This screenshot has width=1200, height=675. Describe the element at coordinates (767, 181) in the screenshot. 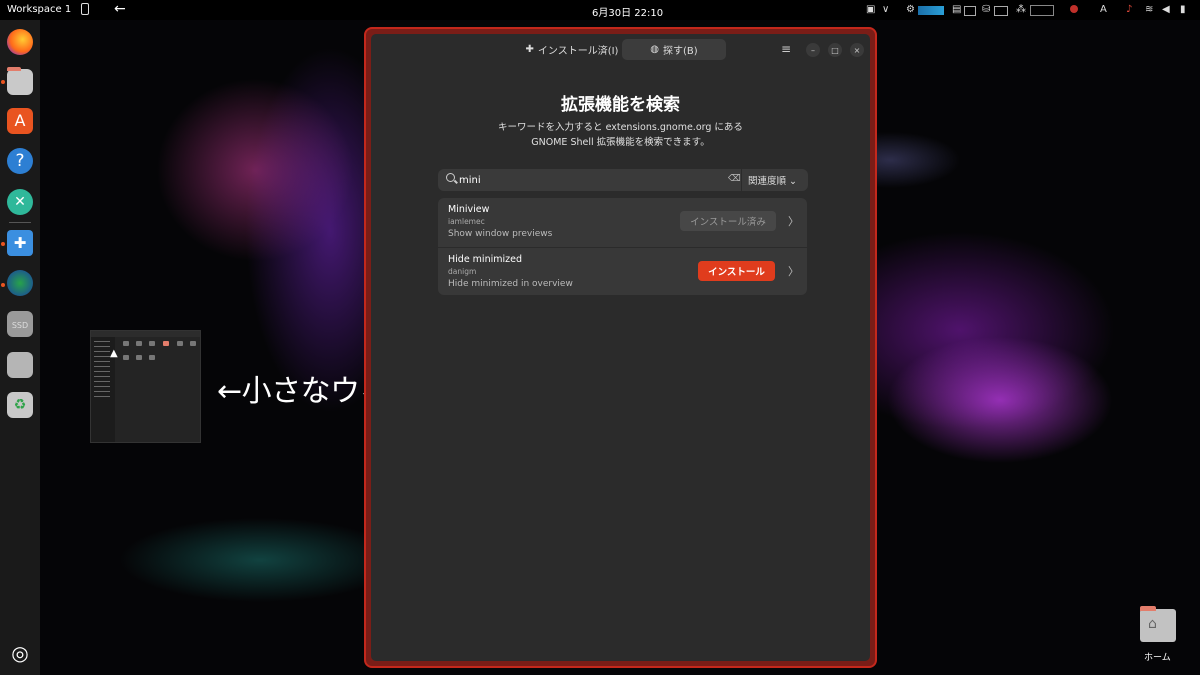

I see `sort-label: 関連度順` at that location.